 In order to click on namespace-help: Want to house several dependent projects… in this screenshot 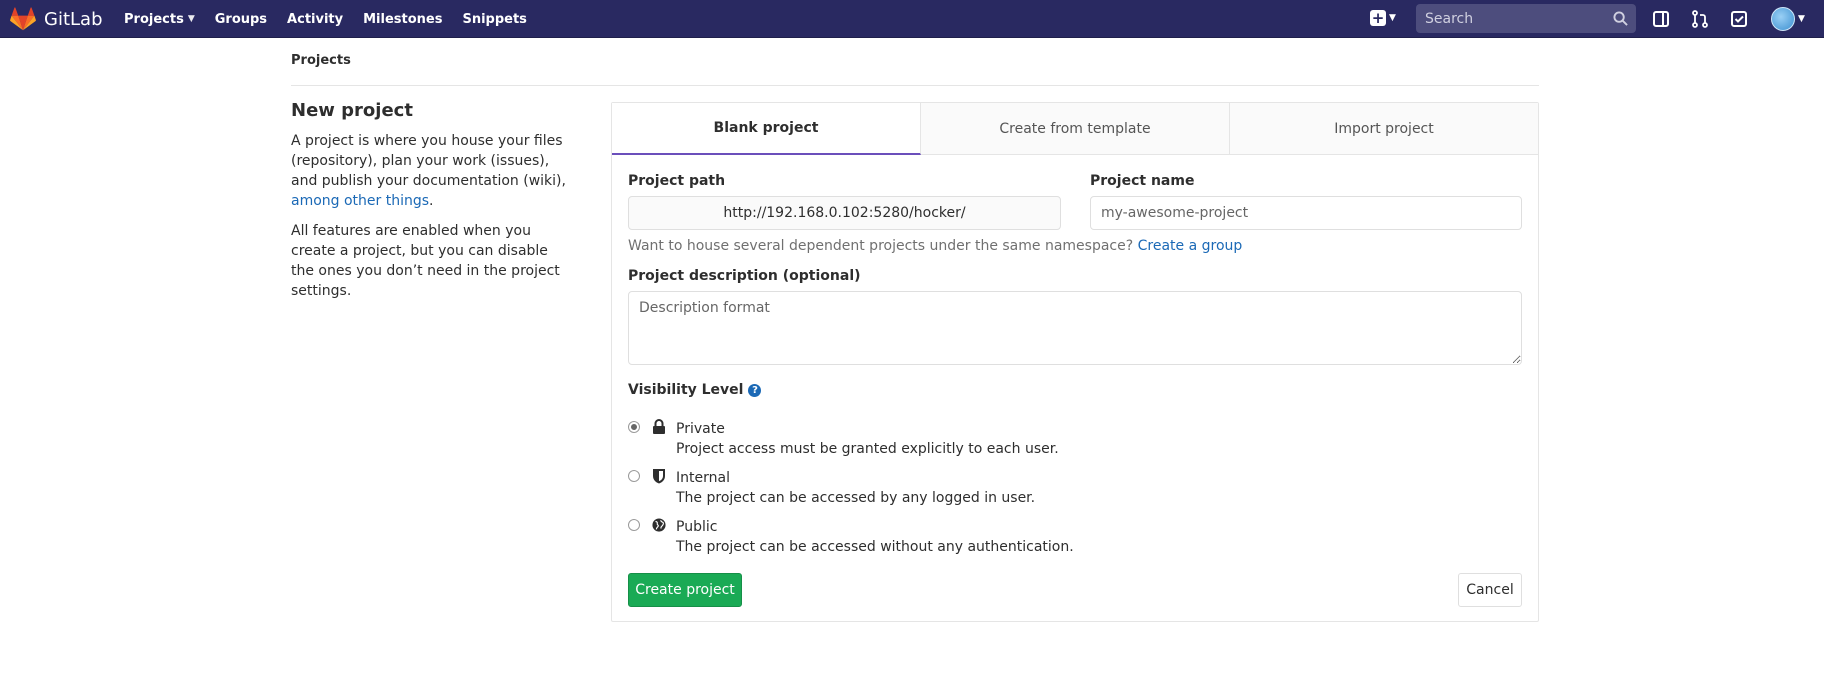, I will do `click(935, 246)`.